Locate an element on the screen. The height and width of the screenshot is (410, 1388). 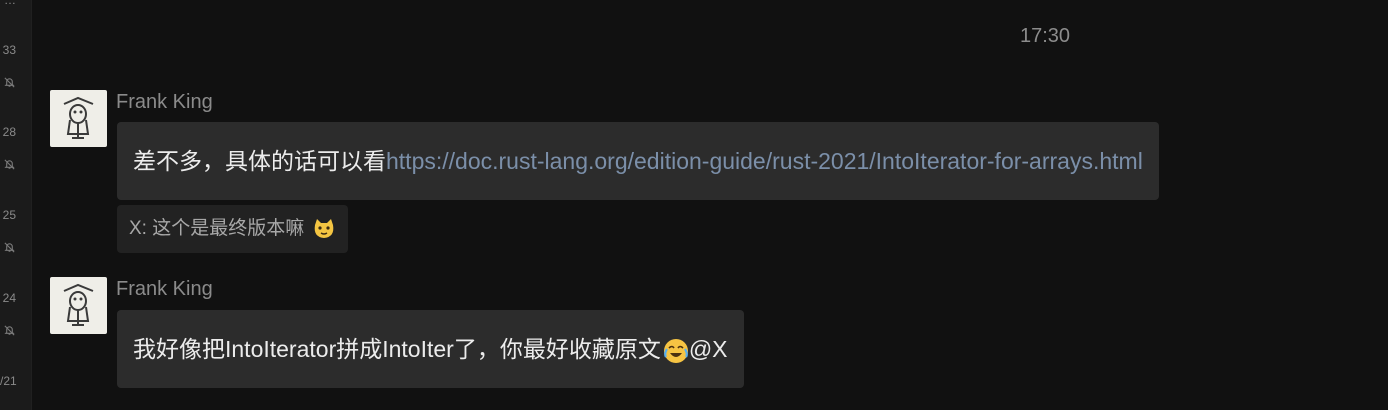
conversation-count-2: 28 is located at coordinates (9, 132).